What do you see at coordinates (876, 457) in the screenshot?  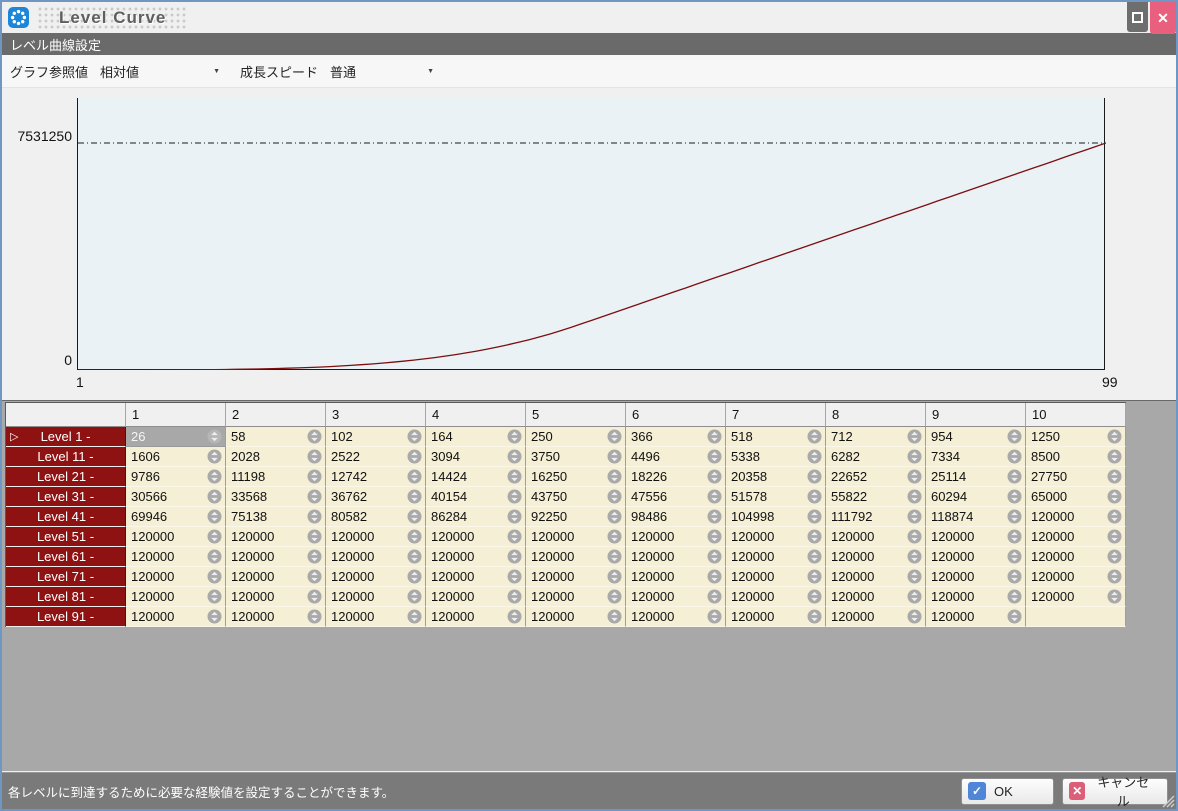 I see `value-cell: 6282` at bounding box center [876, 457].